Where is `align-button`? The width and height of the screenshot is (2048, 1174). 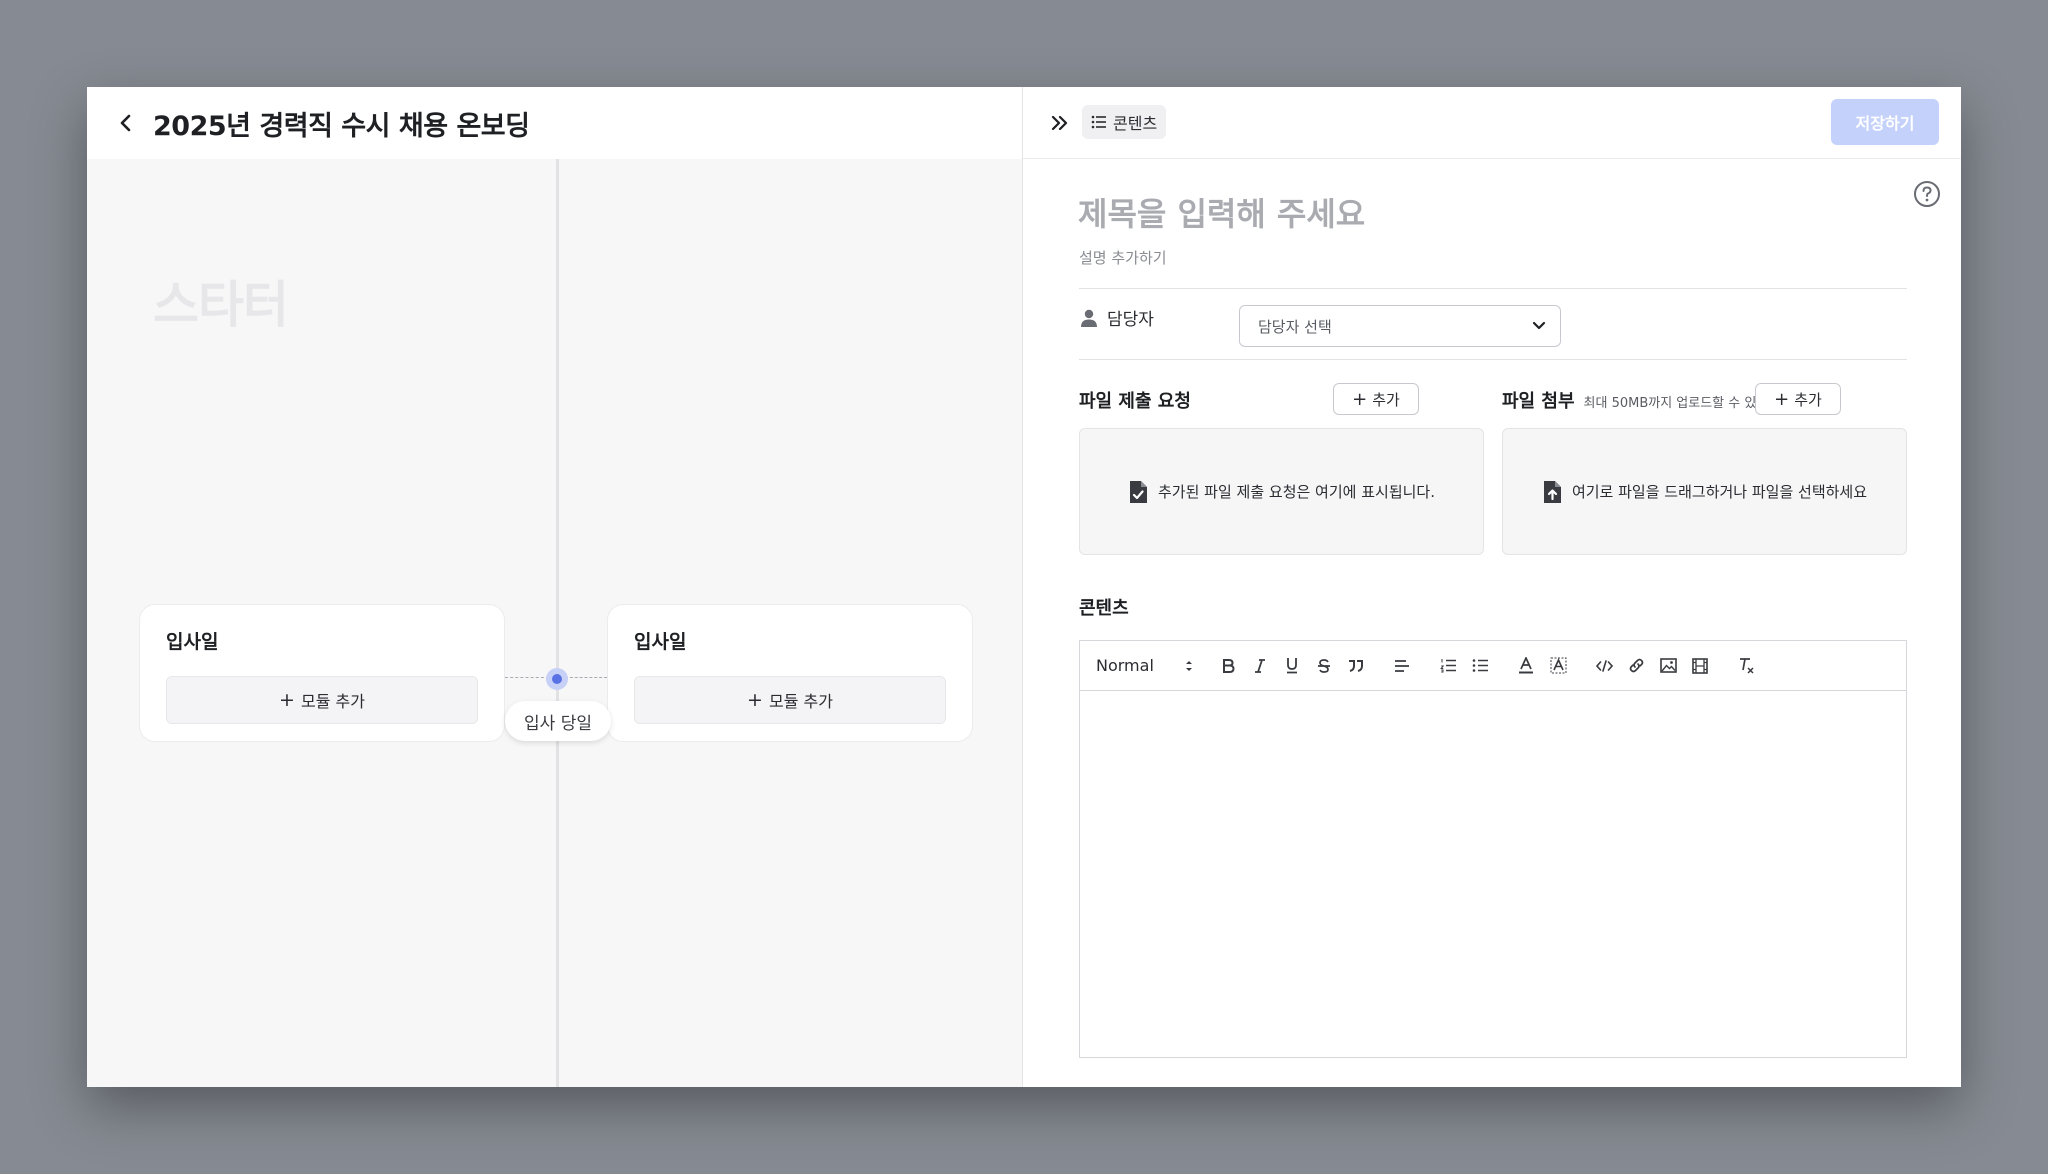
align-button is located at coordinates (1402, 666).